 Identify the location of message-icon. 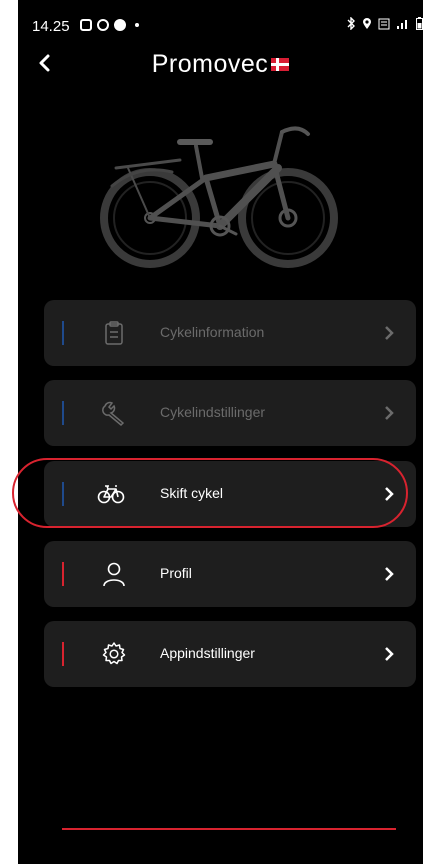
(120, 25).